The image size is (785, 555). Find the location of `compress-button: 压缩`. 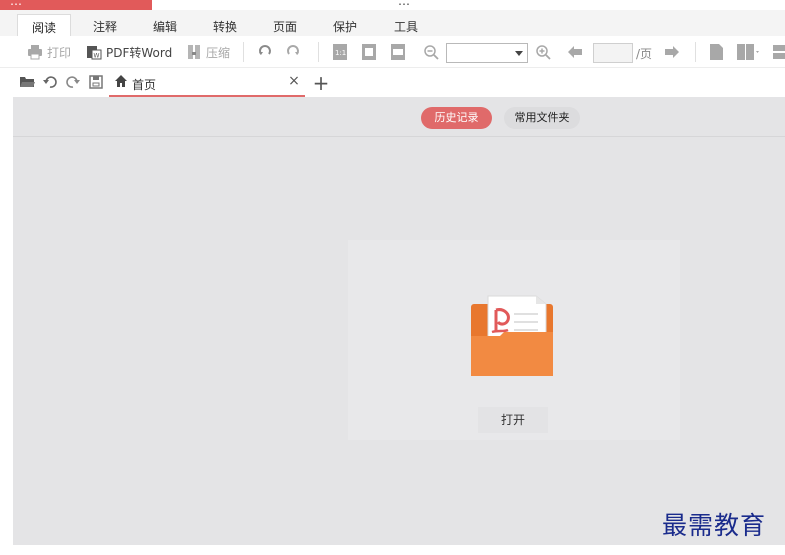

compress-button: 压缩 is located at coordinates (208, 52).